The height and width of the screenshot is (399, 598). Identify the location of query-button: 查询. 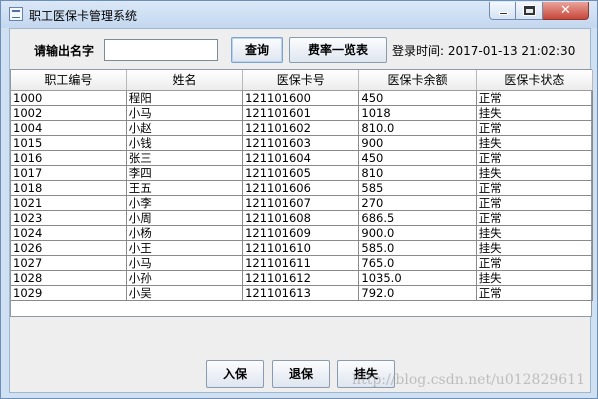
(257, 50).